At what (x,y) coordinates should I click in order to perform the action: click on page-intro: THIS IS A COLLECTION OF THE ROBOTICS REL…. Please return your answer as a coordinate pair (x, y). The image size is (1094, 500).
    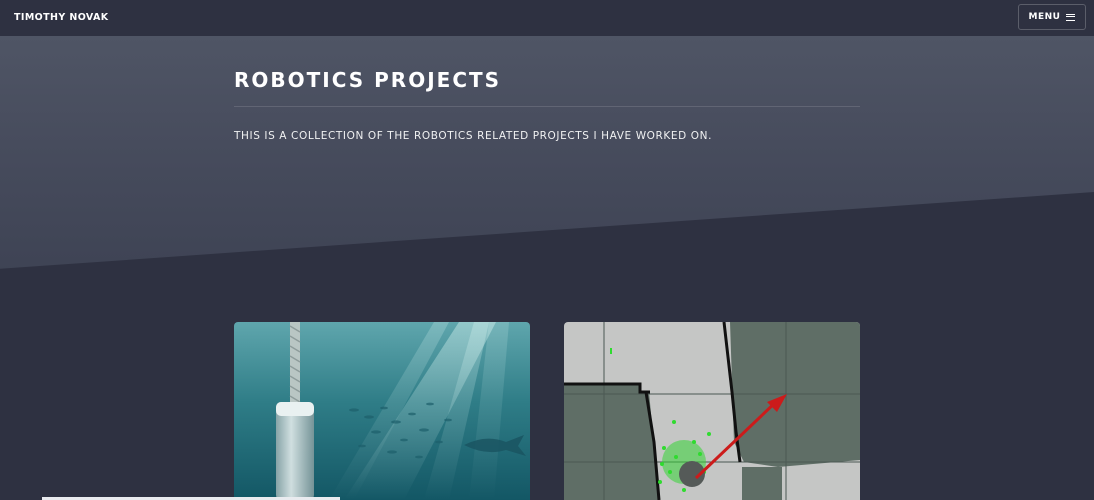
    Looking at the image, I should click on (473, 136).